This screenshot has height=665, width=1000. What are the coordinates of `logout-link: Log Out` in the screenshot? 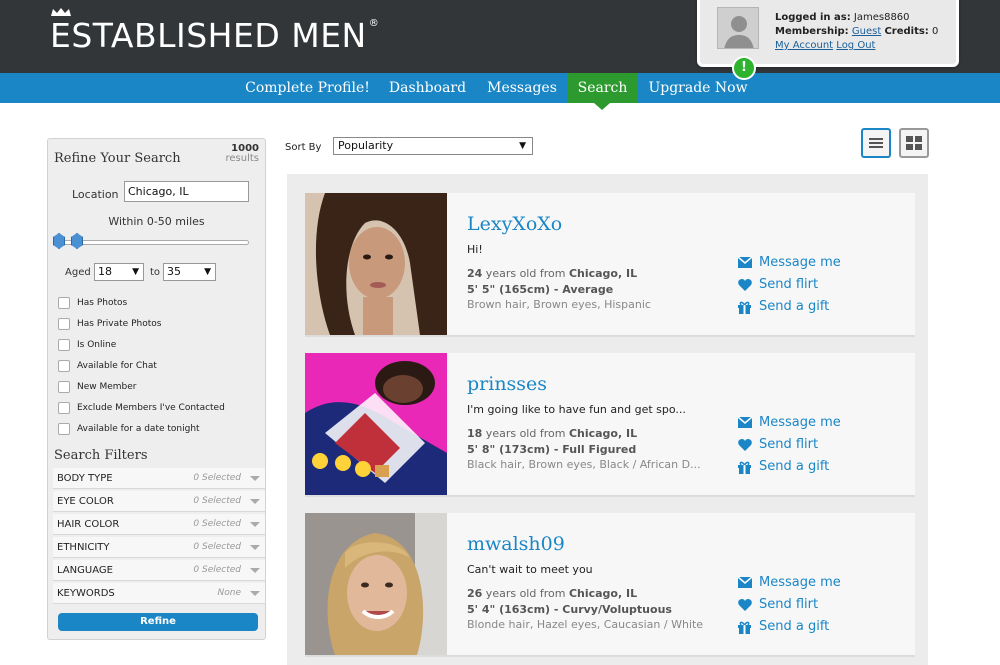 It's located at (855, 45).